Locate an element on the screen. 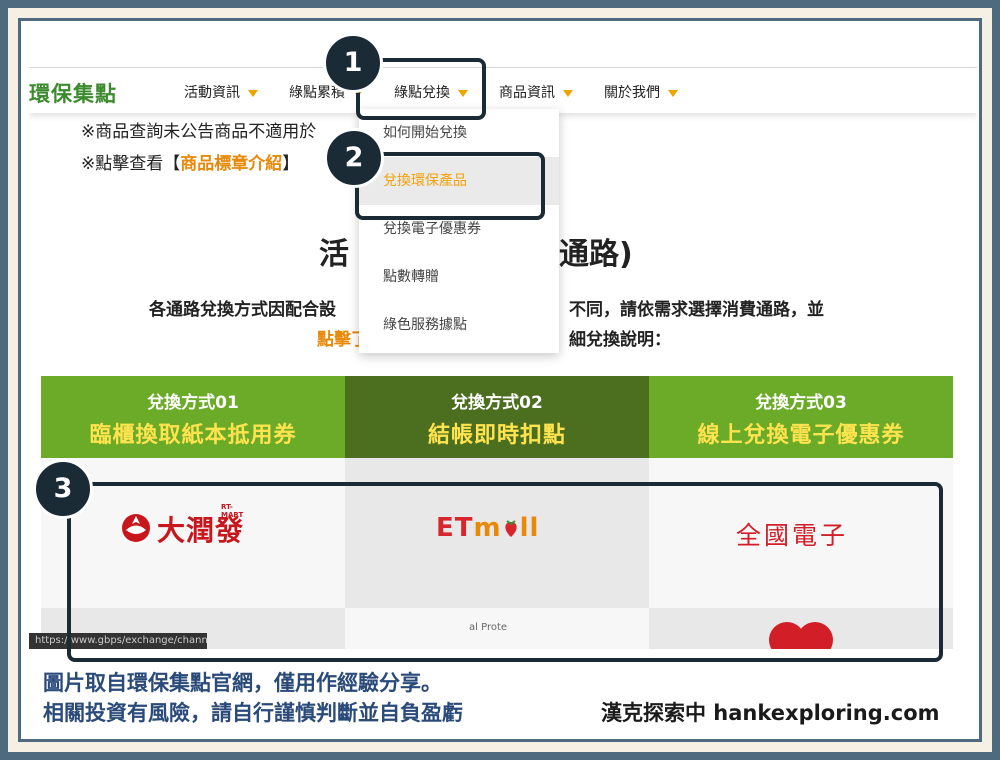 This screenshot has width=1000, height=760. nav-item-products: 商品資訊 is located at coordinates (536, 92).